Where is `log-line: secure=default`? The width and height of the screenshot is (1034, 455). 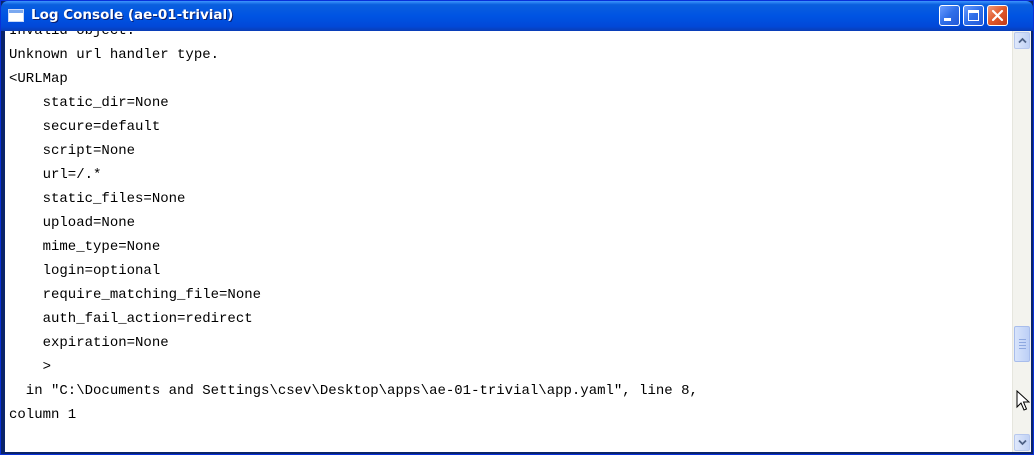
log-line: secure=default is located at coordinates (85, 127).